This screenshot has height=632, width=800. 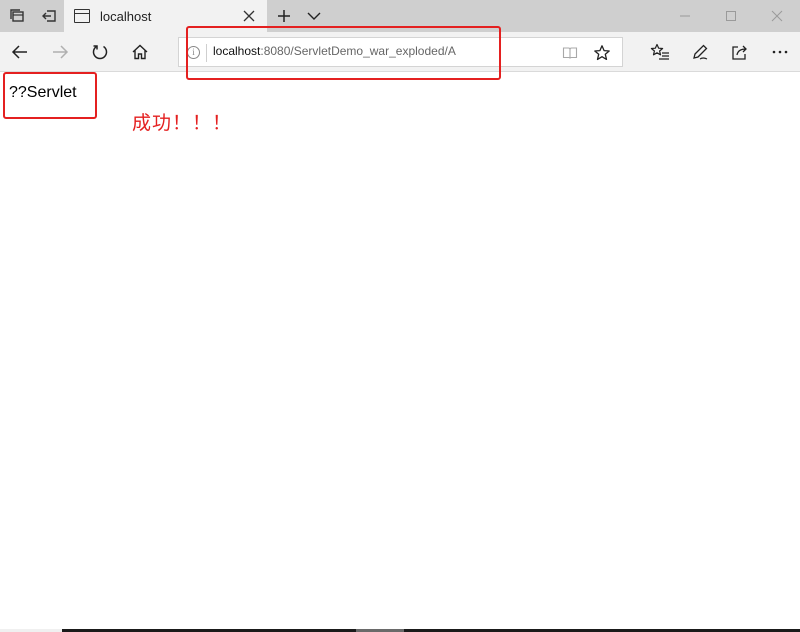 I want to click on forward-button, so click(x=60, y=52).